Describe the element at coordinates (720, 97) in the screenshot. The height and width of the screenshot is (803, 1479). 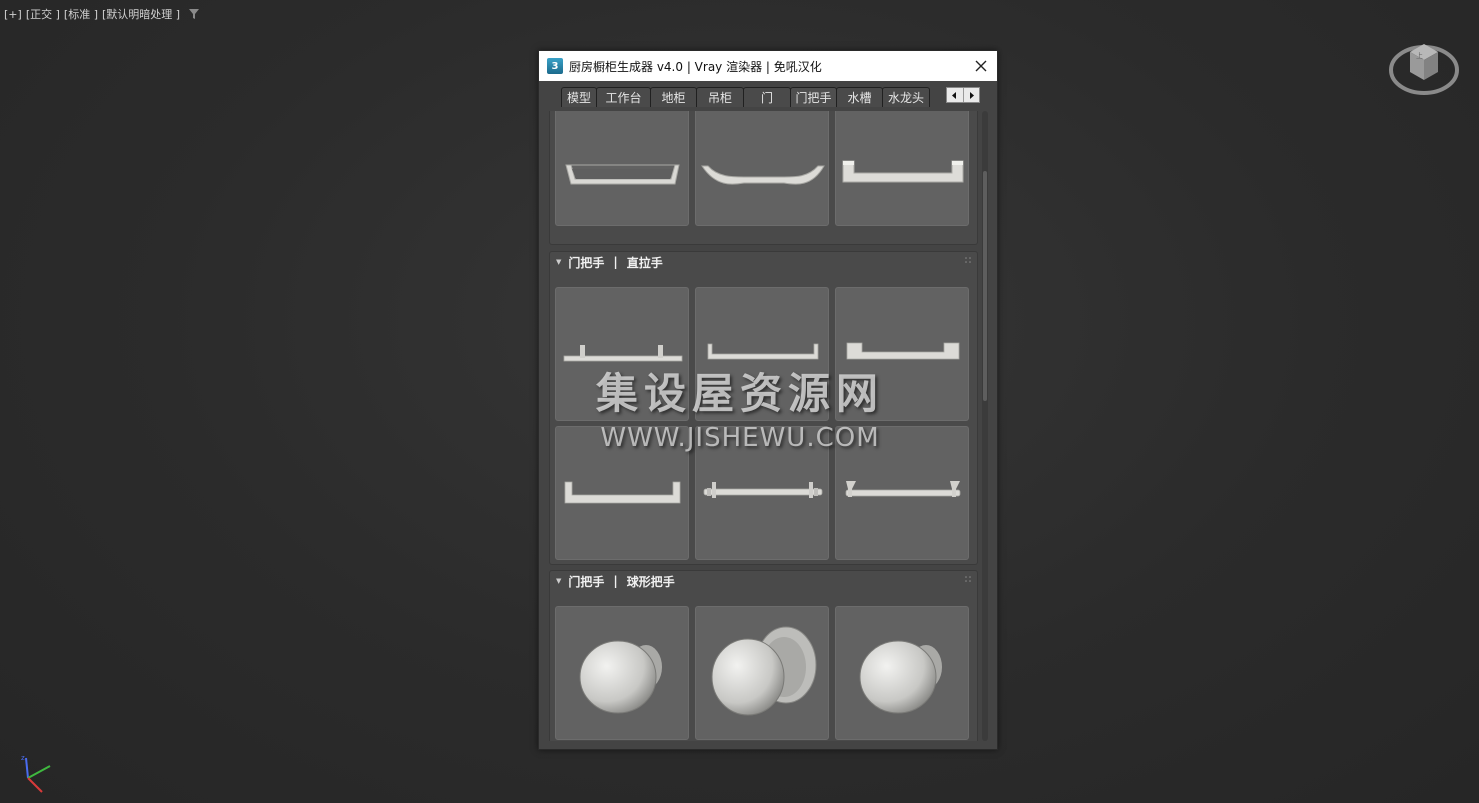
I see `tab-wall-cabinet: 吊柜` at that location.